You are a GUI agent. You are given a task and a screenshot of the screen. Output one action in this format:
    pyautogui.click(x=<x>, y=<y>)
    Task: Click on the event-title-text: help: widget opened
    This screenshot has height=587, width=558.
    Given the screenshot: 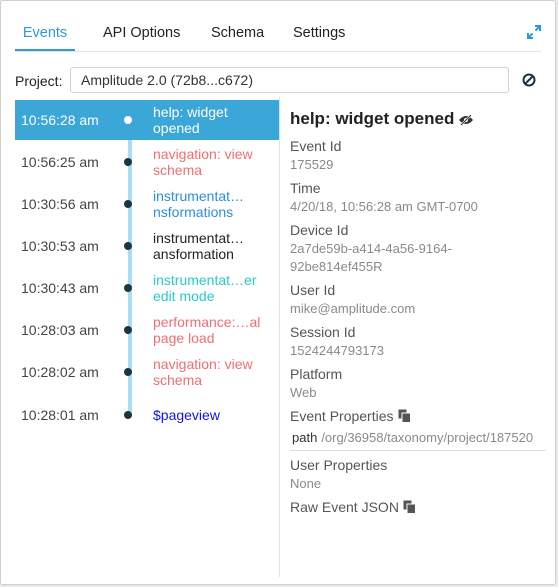 What is the action you would take?
    pyautogui.click(x=372, y=118)
    